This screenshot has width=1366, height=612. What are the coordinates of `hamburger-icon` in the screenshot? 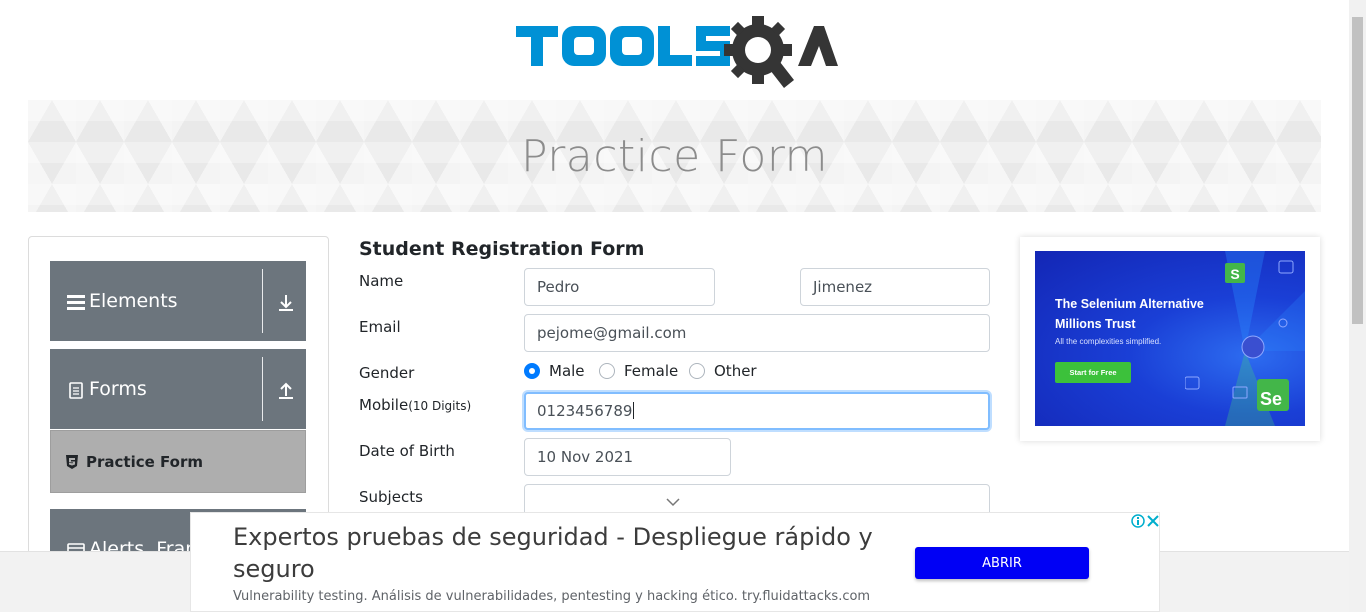 It's located at (76, 302).